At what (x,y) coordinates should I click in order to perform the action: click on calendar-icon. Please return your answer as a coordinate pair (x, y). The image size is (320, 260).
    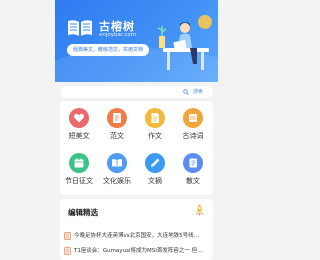
    Looking at the image, I should click on (79, 163).